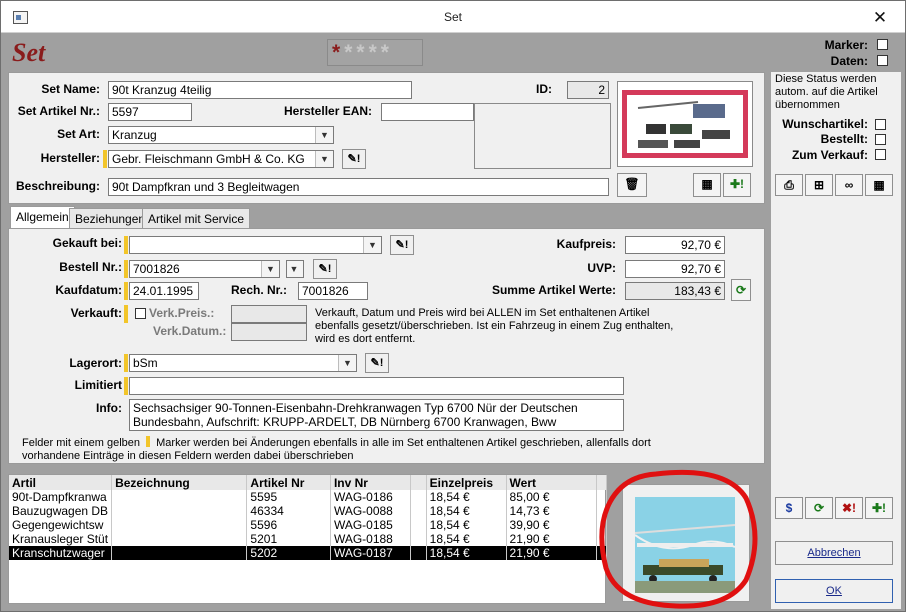  I want to click on set-art-value: Kranzug, so click(134, 135).